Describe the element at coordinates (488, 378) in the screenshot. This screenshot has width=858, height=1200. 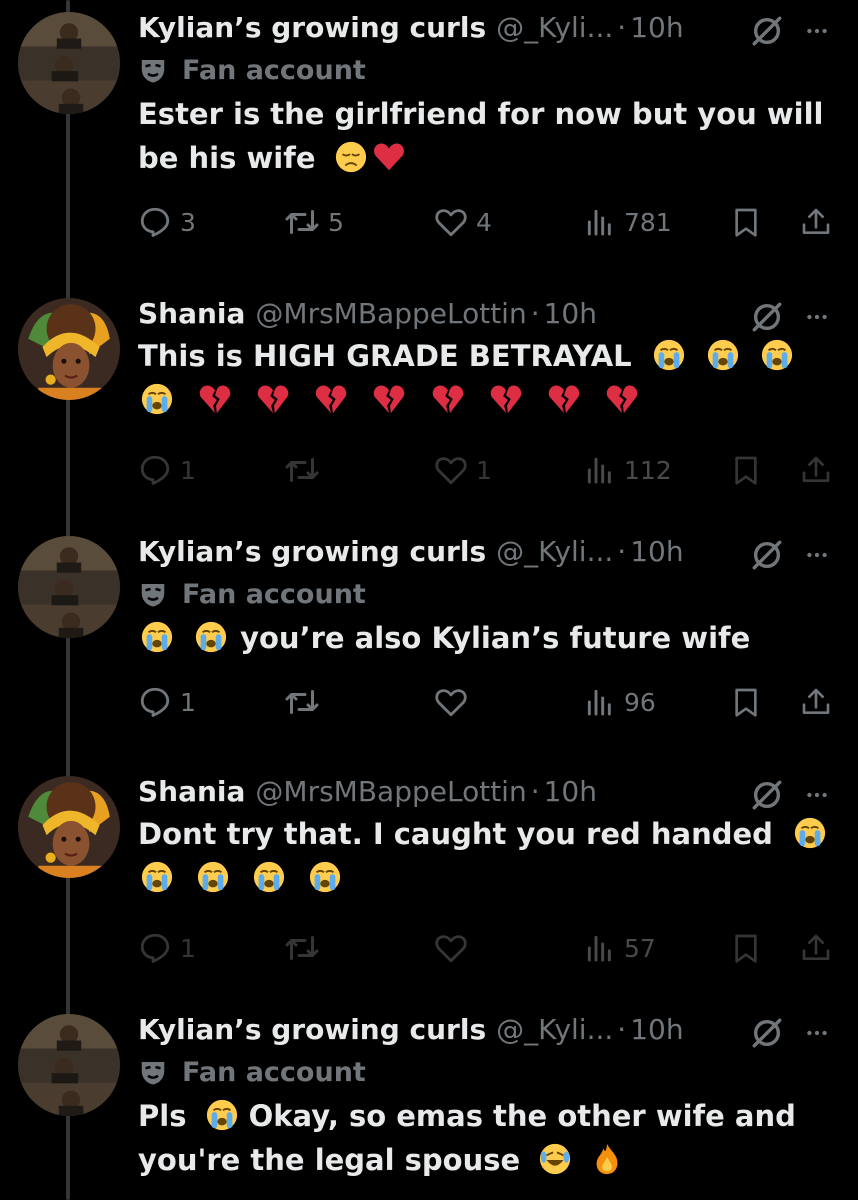
I see `tweet-text: This is HIGH GRADE BETRAYAL` at that location.